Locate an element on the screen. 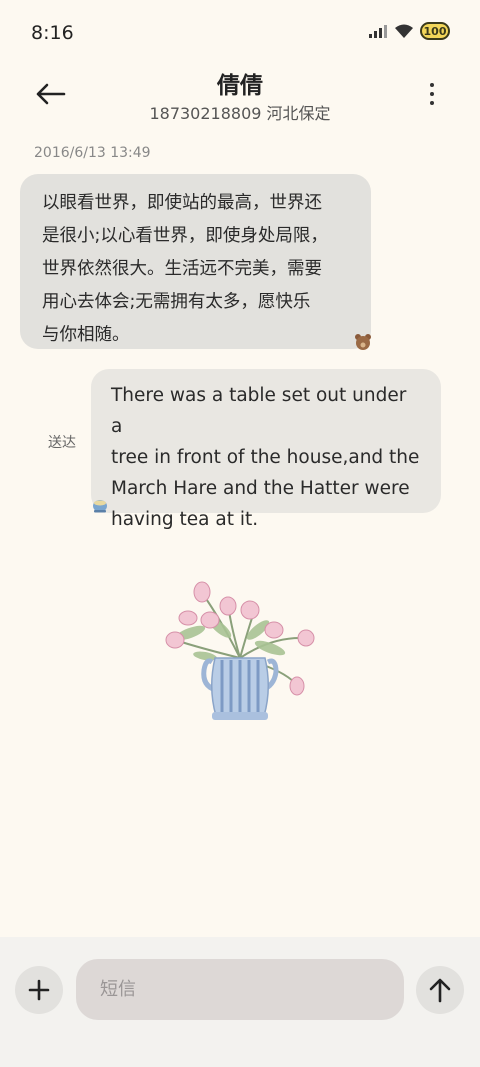 Image resolution: width=480 pixels, height=1067 pixels. message-line: tree in front of the house,and the is located at coordinates (265, 457).